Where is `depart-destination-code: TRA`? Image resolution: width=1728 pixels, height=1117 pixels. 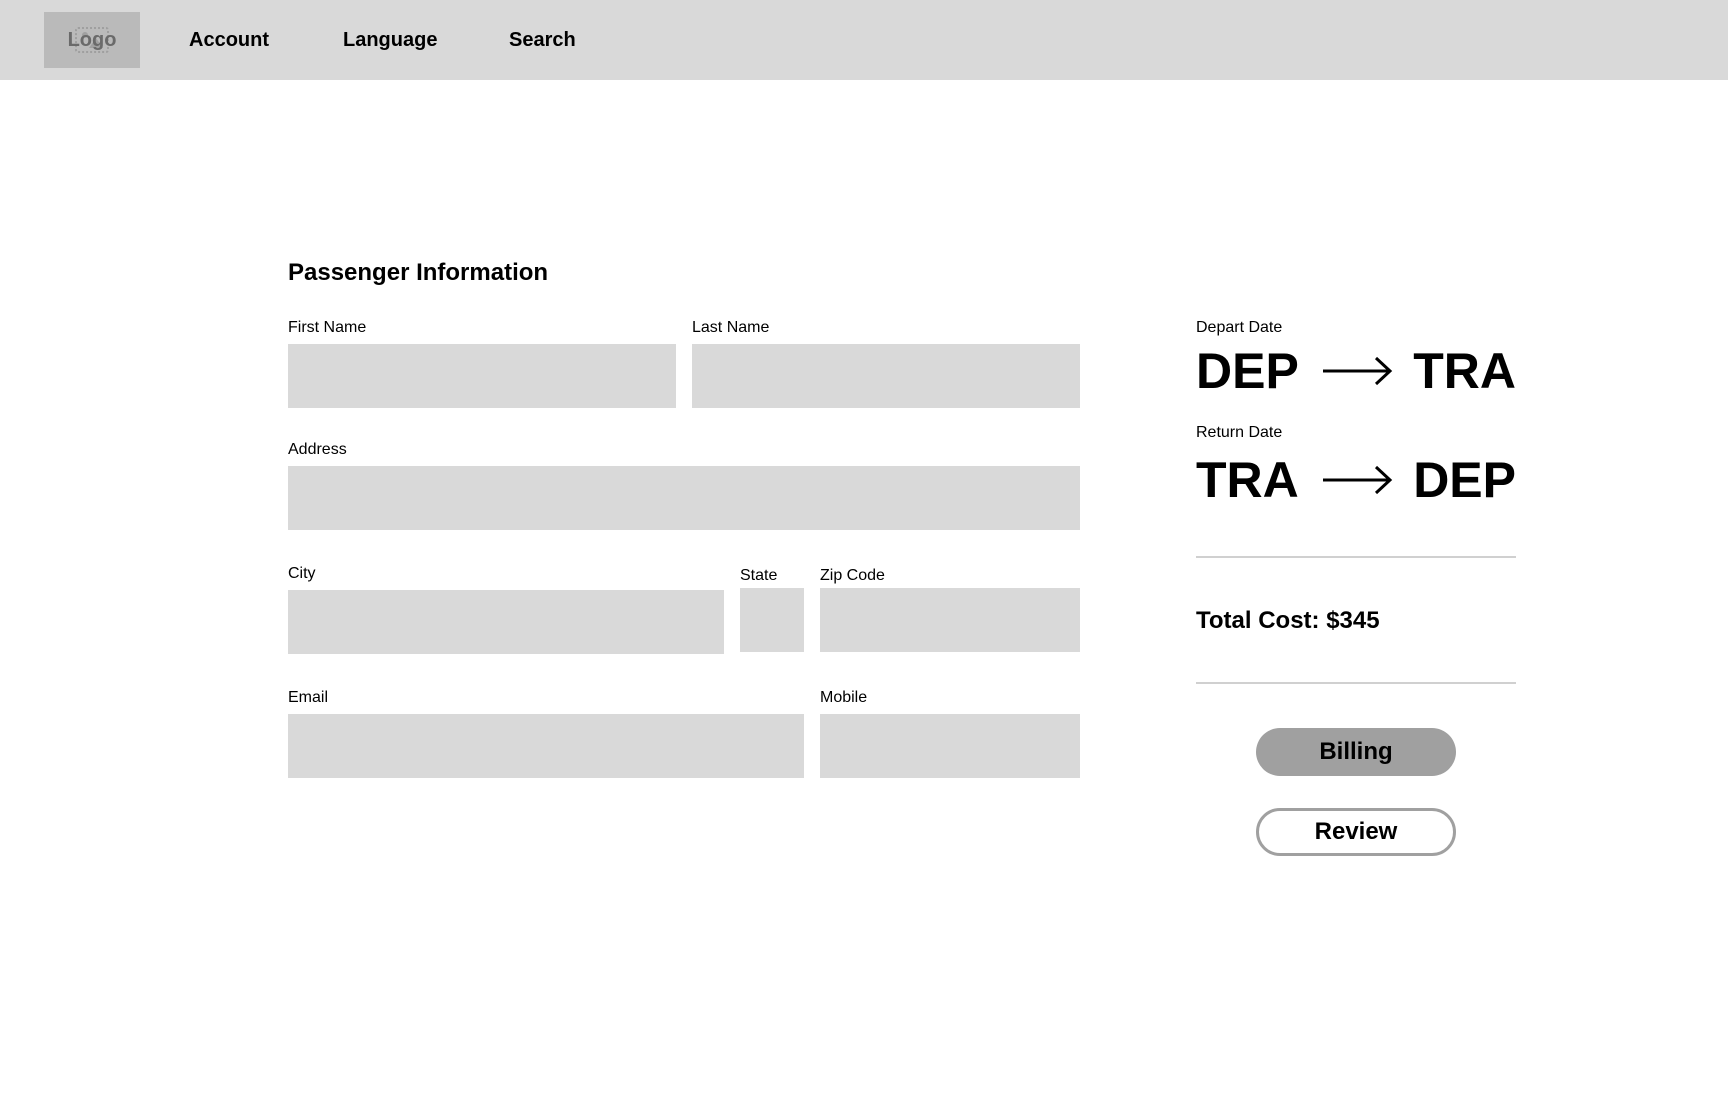
depart-destination-code: TRA is located at coordinates (1464, 371).